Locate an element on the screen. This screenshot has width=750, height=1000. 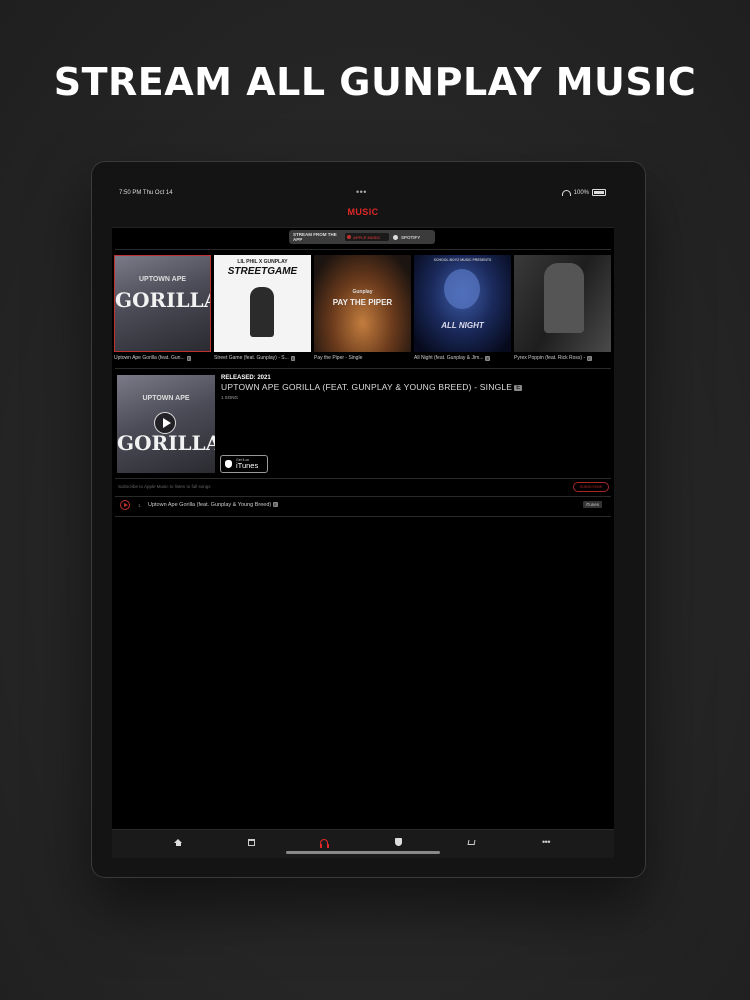
multitask-dots: ••• is located at coordinates (361, 192).